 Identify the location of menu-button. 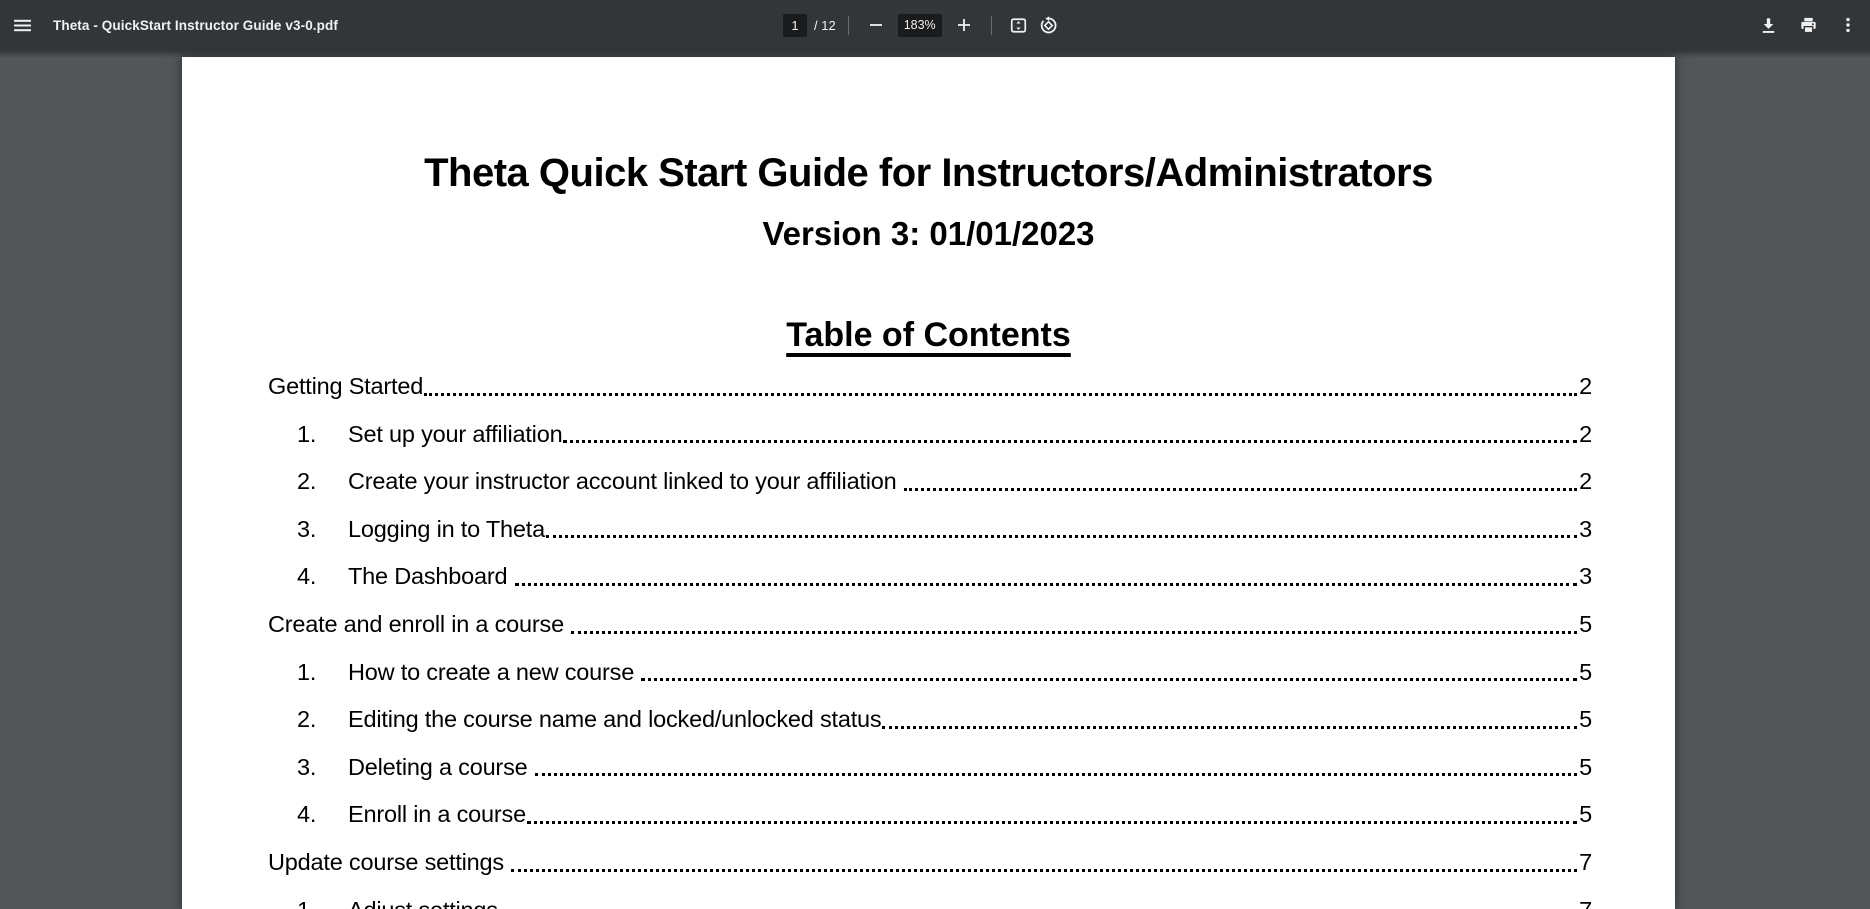
(22, 25).